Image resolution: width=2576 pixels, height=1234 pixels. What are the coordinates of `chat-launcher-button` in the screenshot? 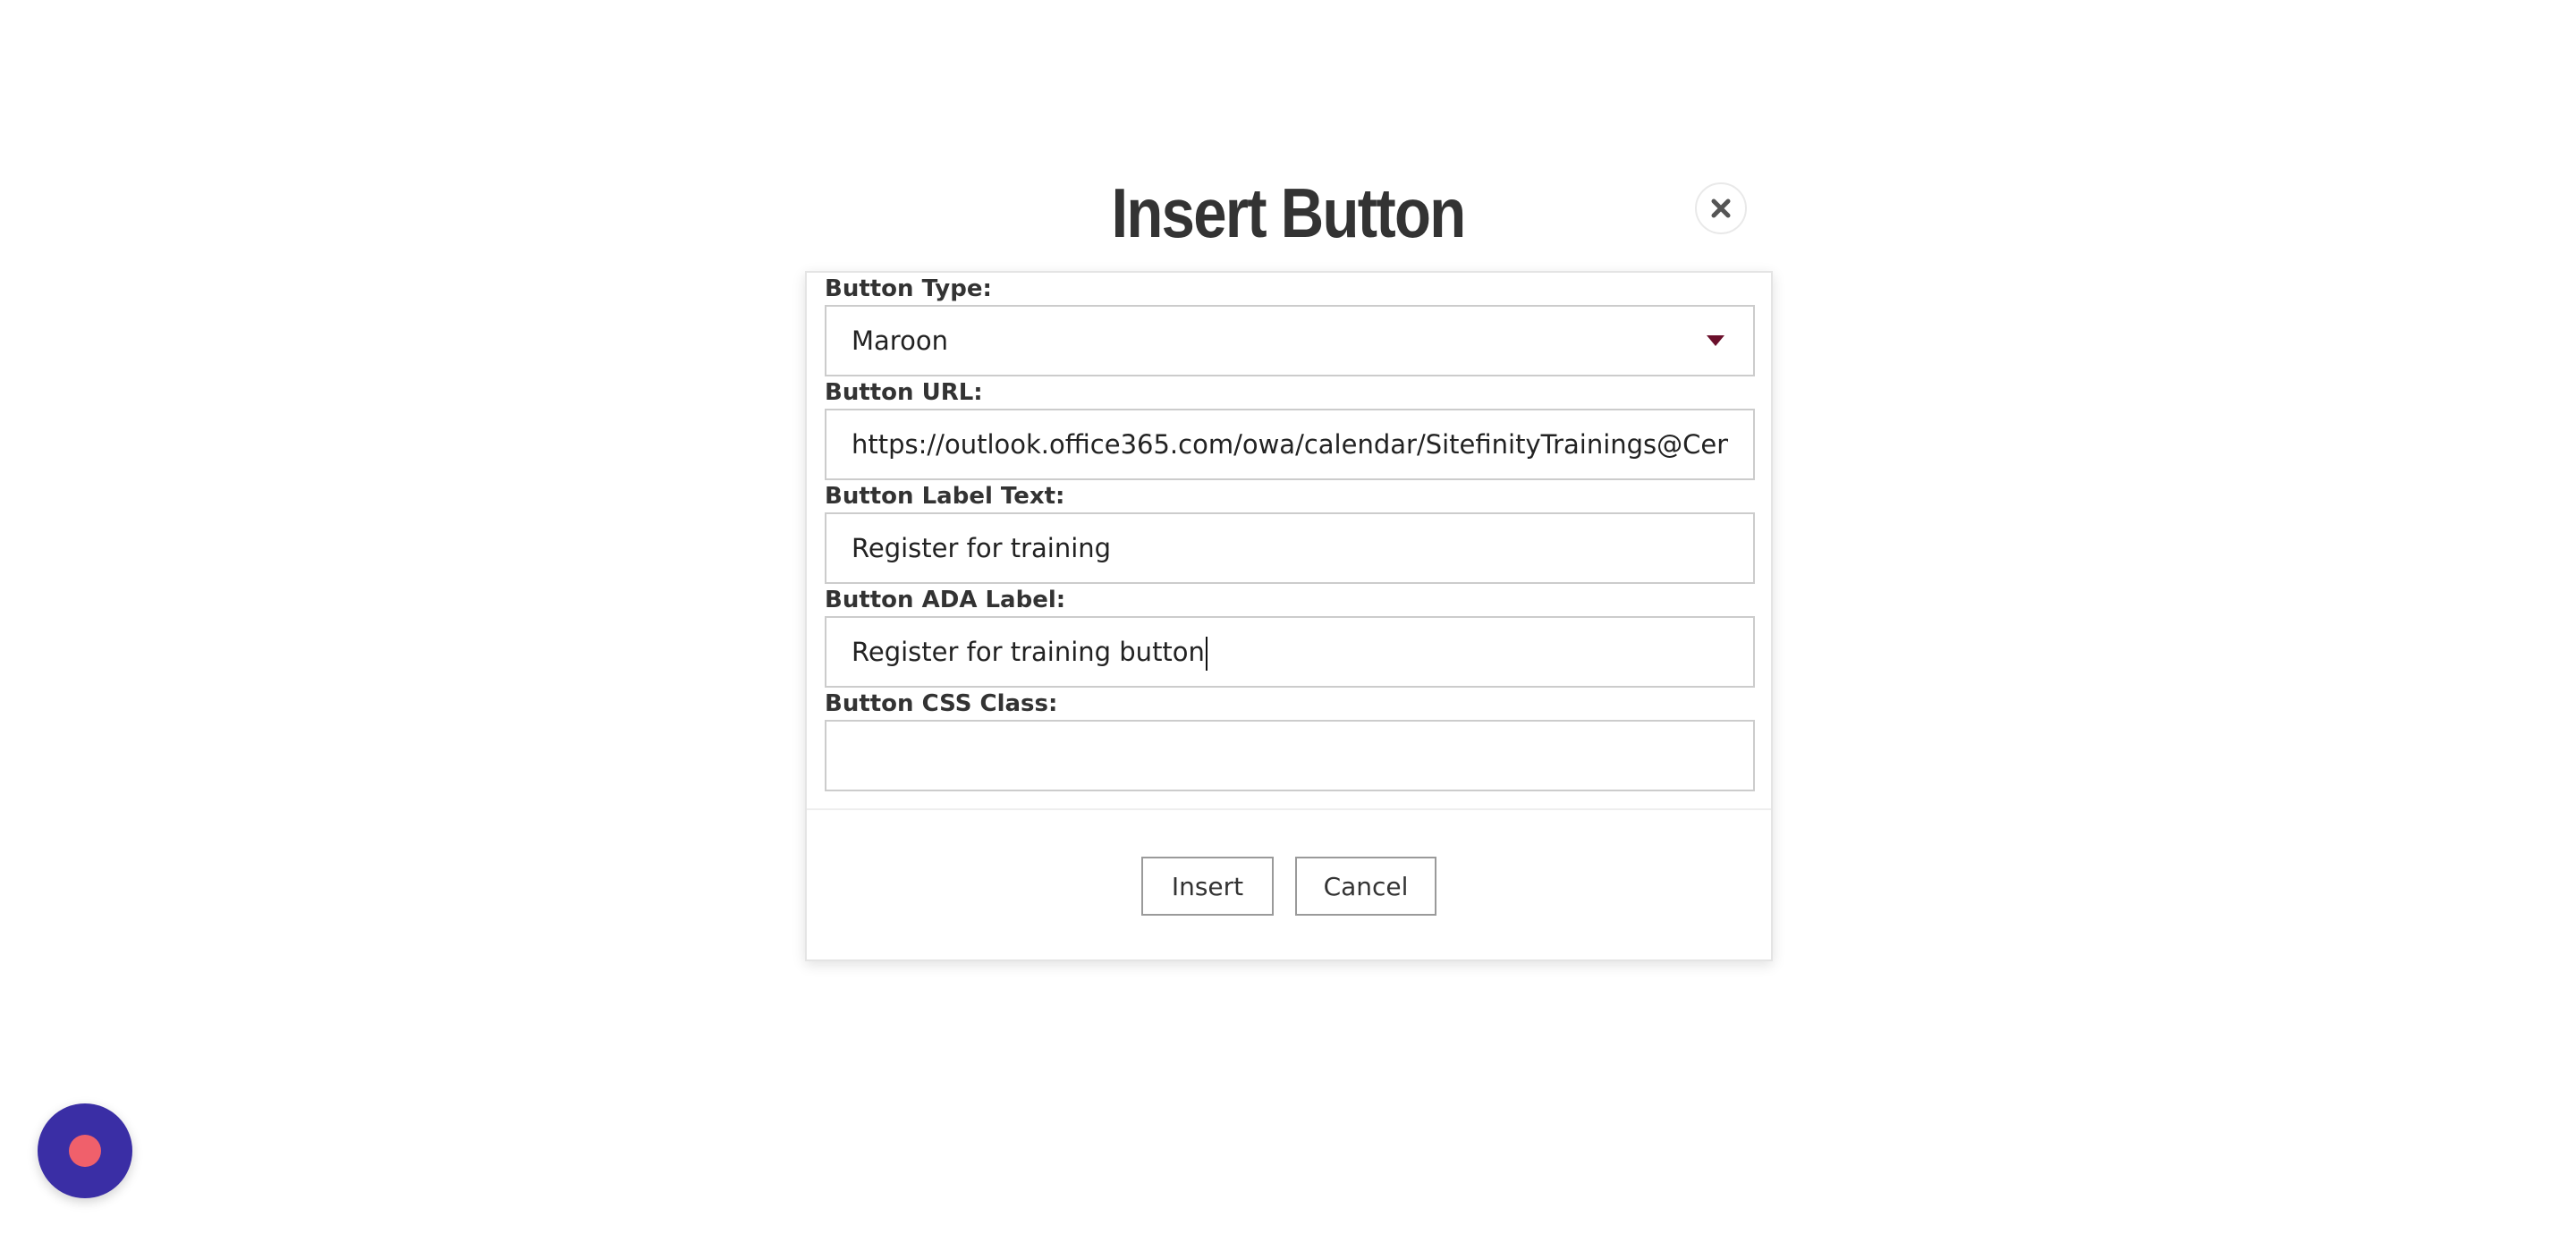 It's located at (85, 1151).